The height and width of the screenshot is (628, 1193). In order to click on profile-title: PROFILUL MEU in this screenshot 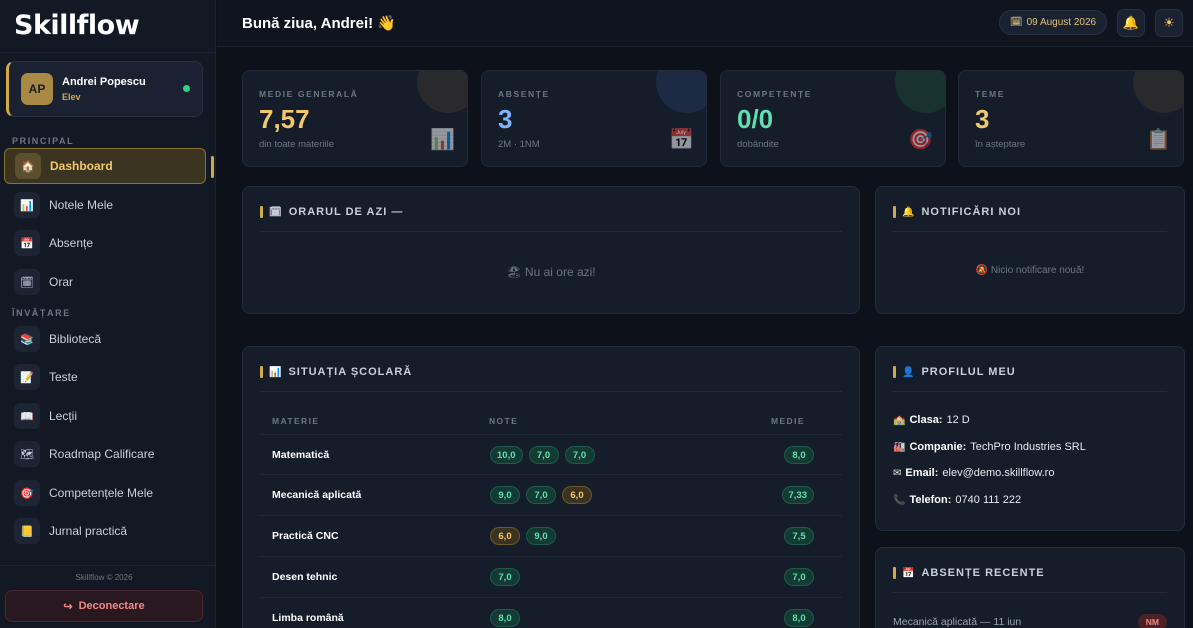, I will do `click(968, 372)`.